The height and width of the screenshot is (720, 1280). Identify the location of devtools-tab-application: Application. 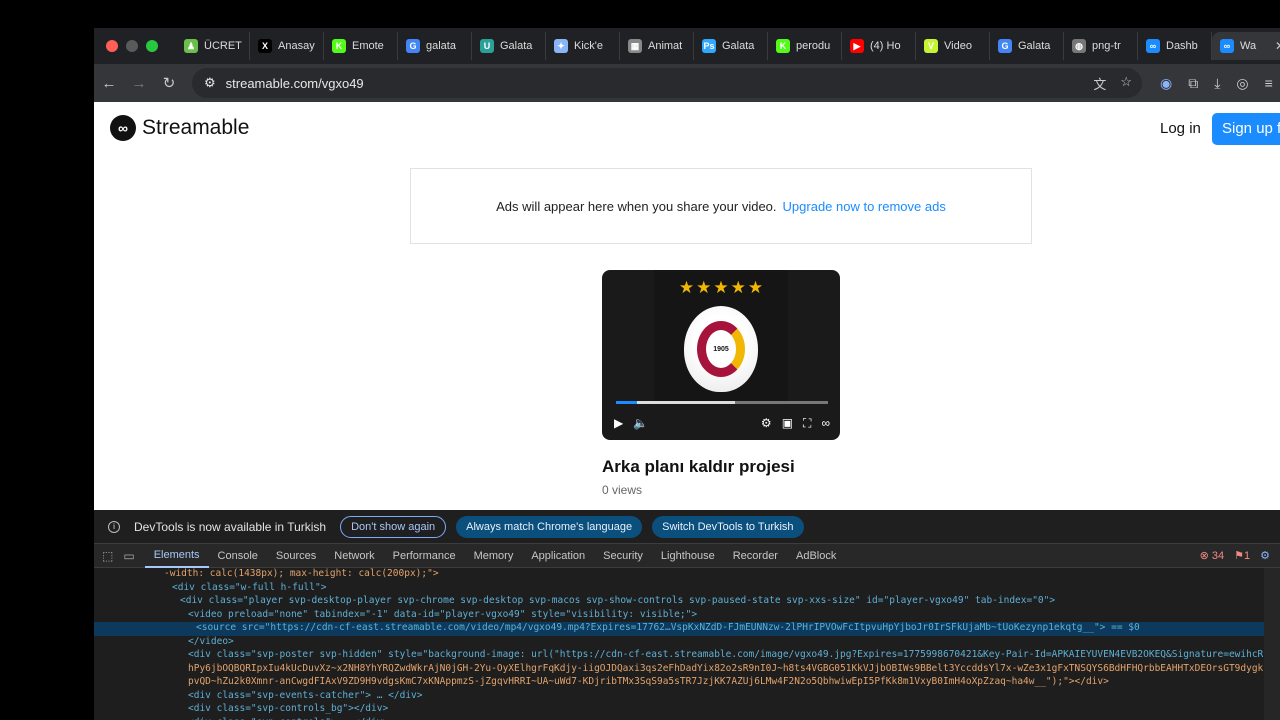
(558, 556).